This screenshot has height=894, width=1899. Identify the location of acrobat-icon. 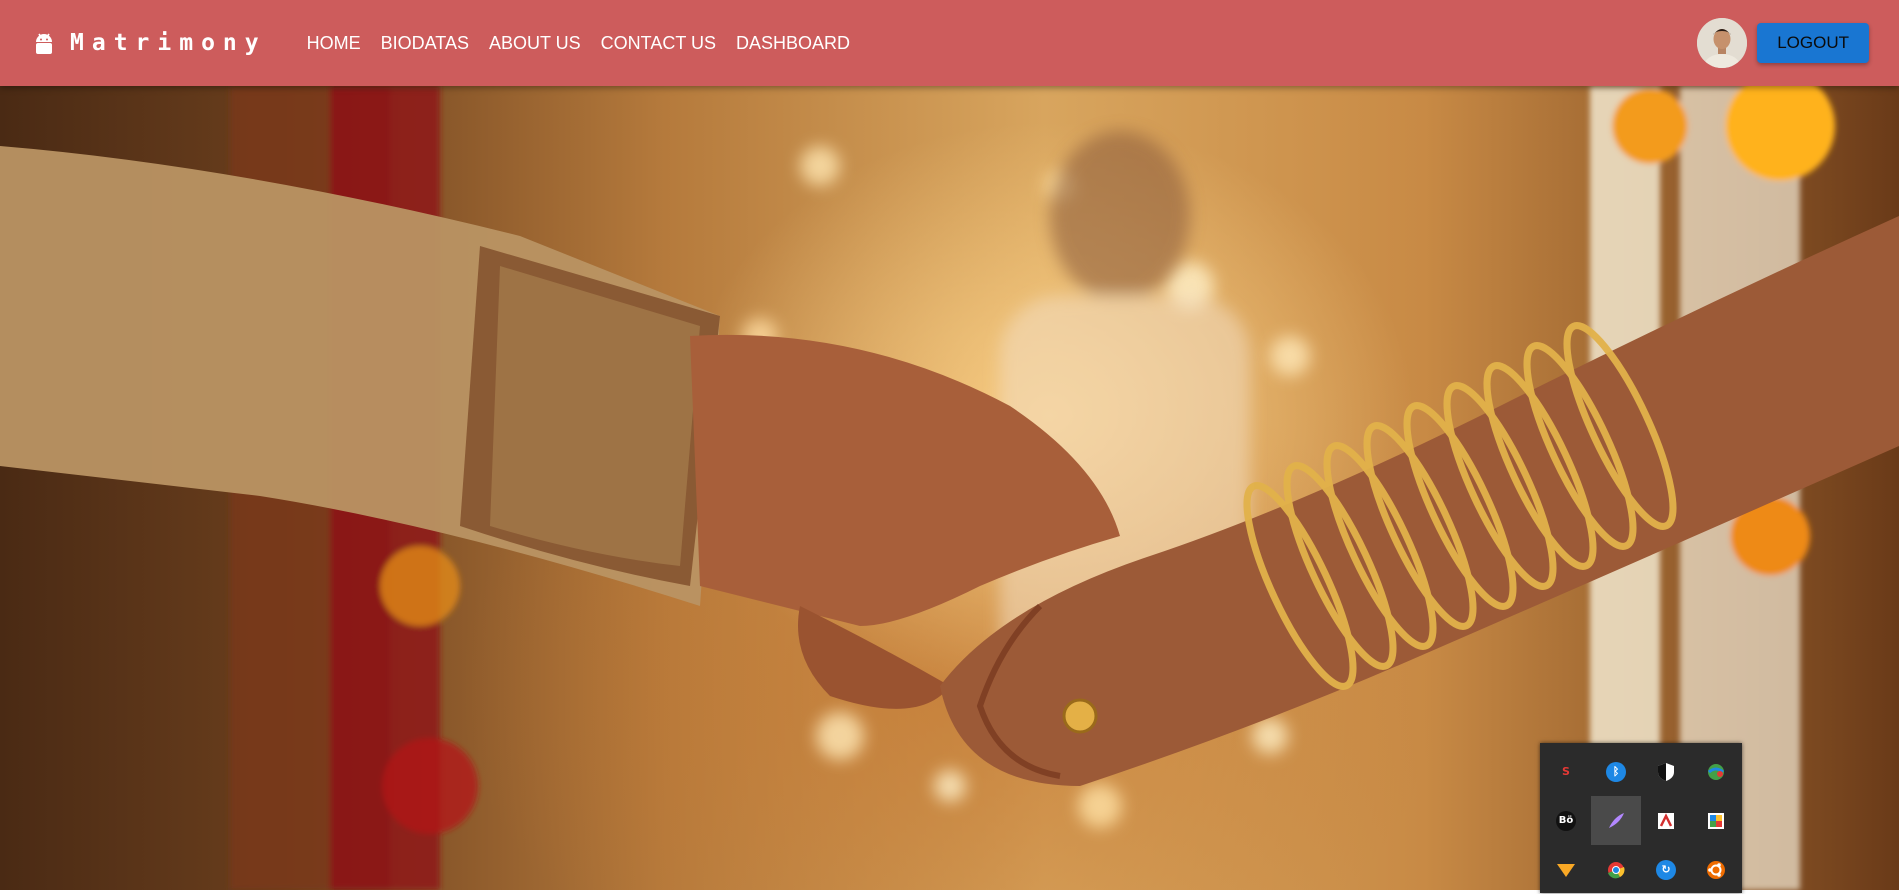
(1666, 821).